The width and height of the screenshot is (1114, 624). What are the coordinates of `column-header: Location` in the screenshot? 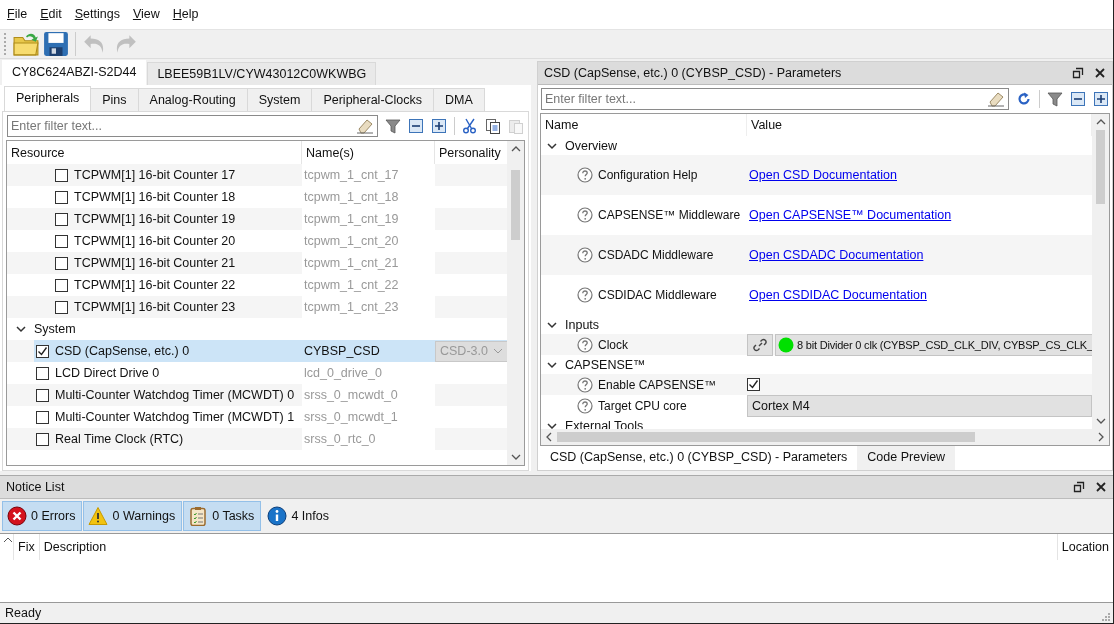 It's located at (1084, 547).